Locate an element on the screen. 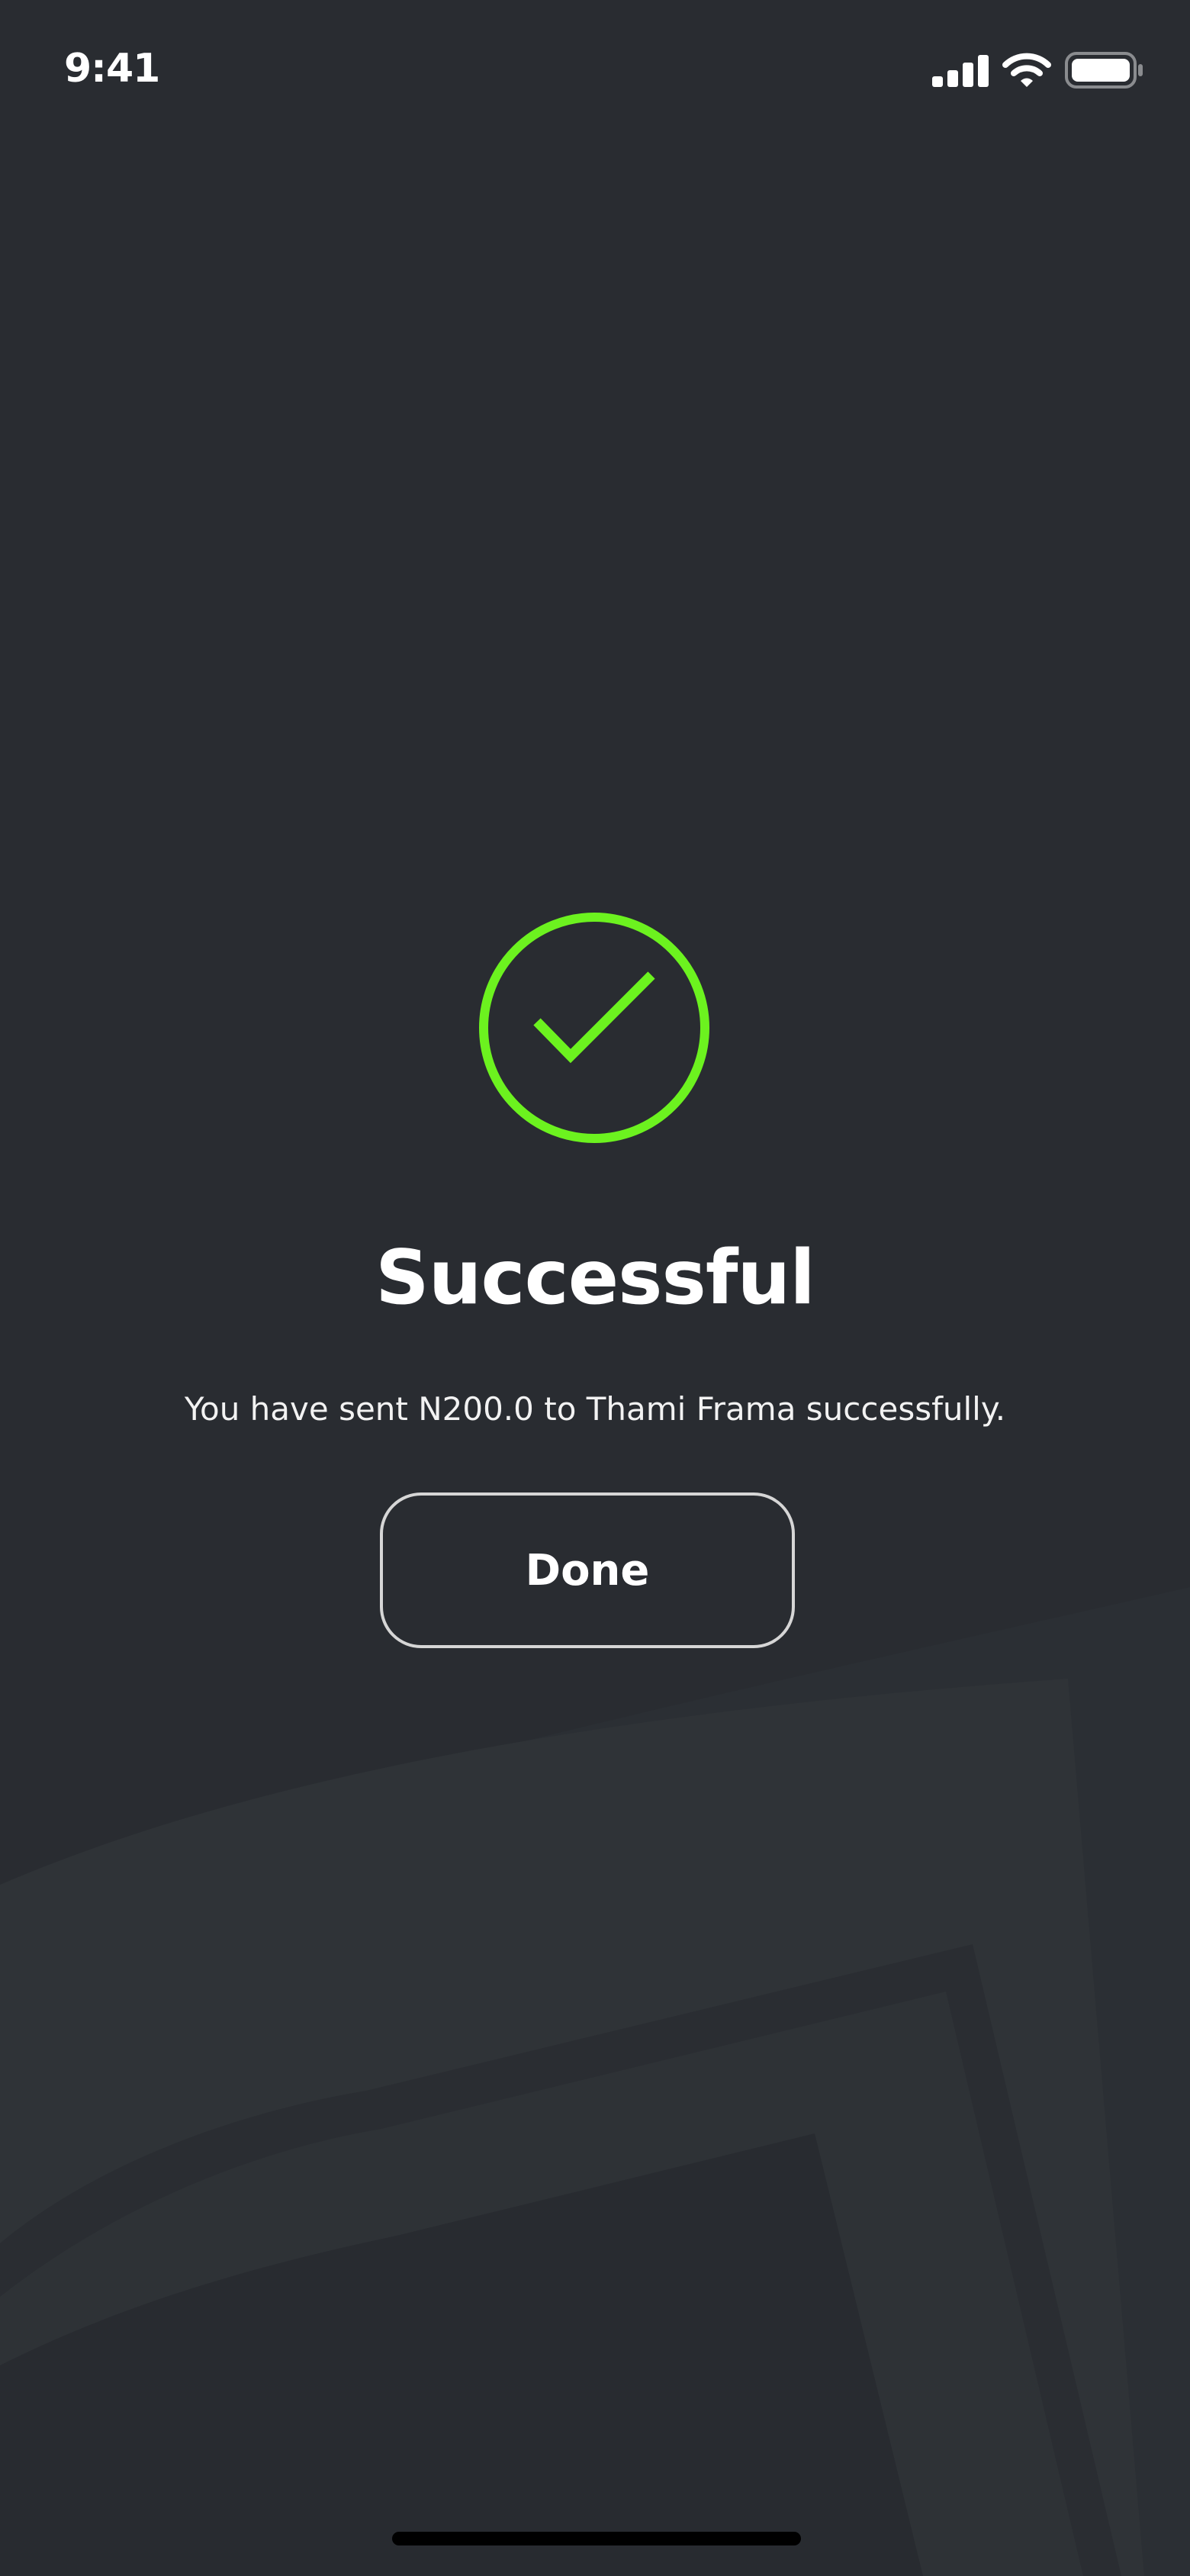 The image size is (1190, 2576). success-title: Successful is located at coordinates (595, 1278).